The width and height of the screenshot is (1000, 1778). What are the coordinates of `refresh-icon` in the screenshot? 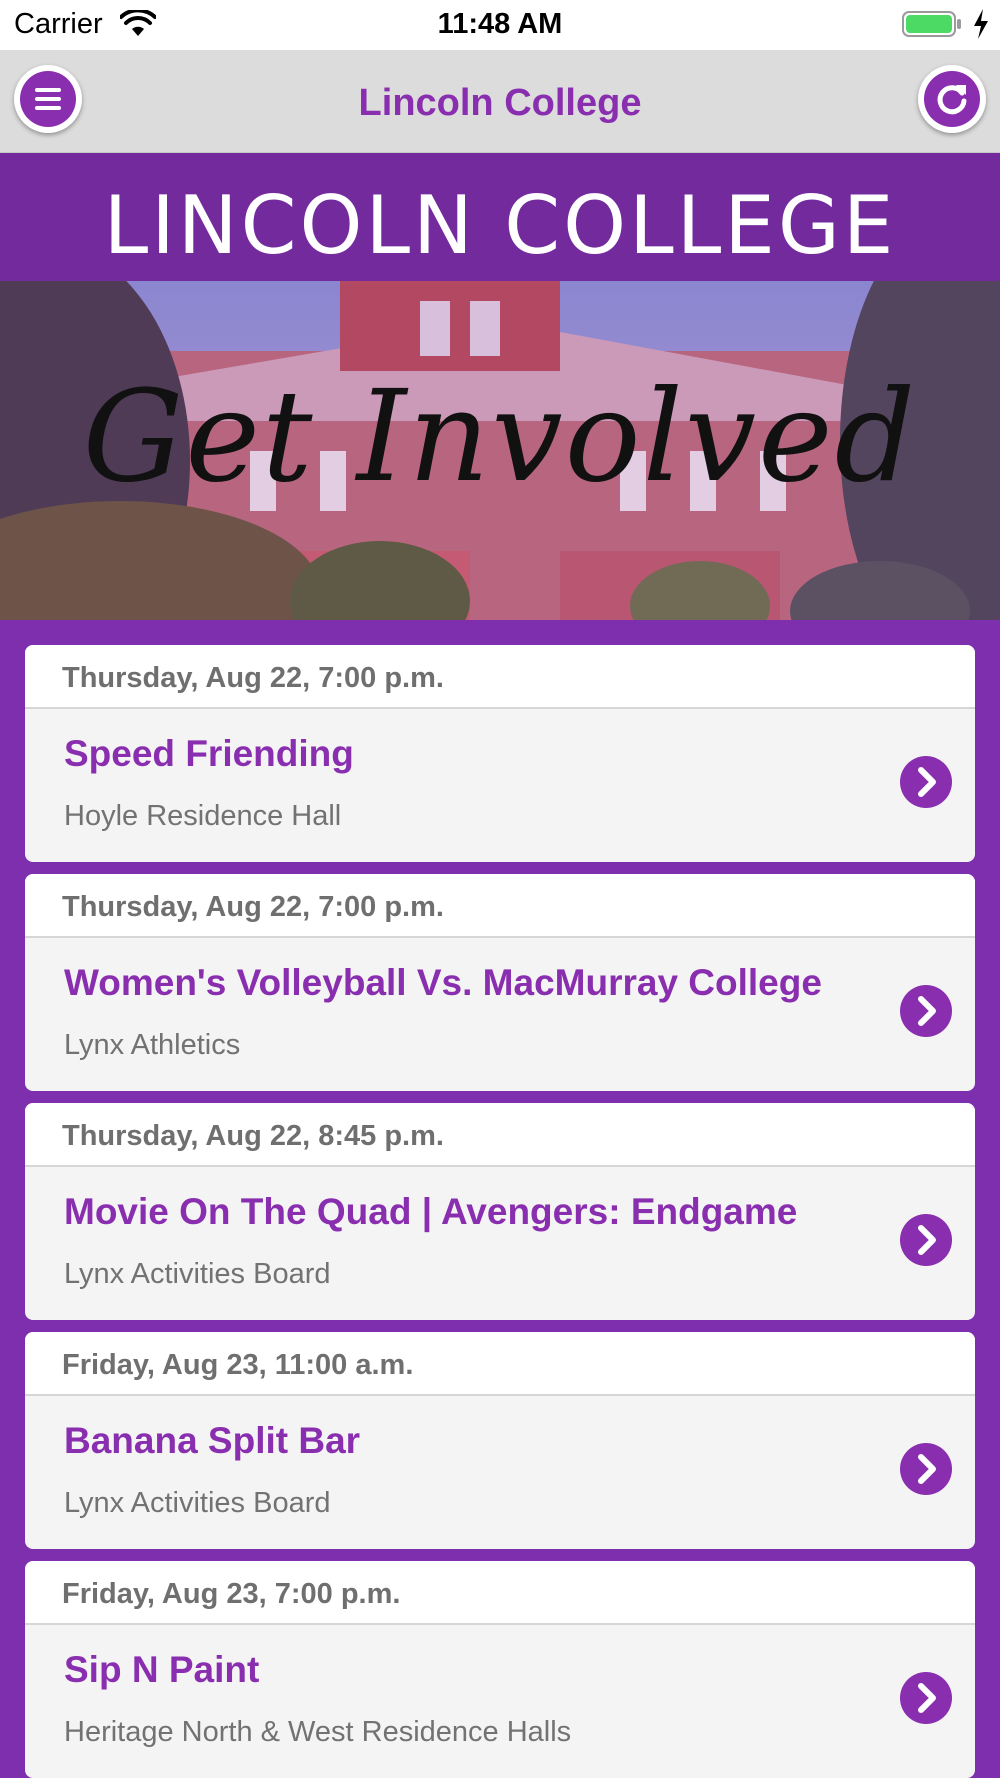 It's located at (952, 100).